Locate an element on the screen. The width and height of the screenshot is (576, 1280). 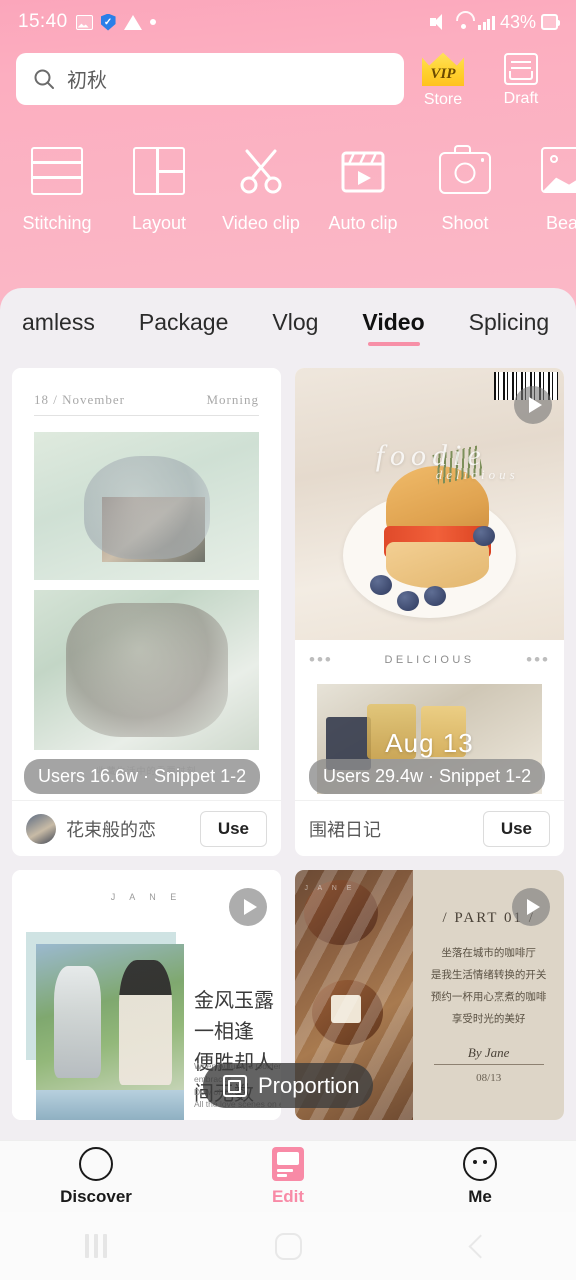
search-input: 初秋 is located at coordinates (210, 78).